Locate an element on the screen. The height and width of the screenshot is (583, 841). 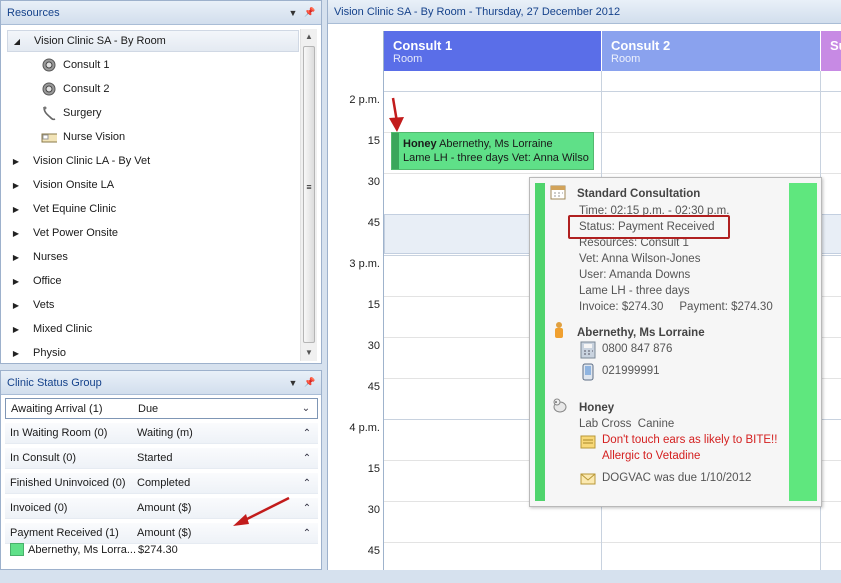
column-name: Consult 1 is located at coordinates (423, 45).